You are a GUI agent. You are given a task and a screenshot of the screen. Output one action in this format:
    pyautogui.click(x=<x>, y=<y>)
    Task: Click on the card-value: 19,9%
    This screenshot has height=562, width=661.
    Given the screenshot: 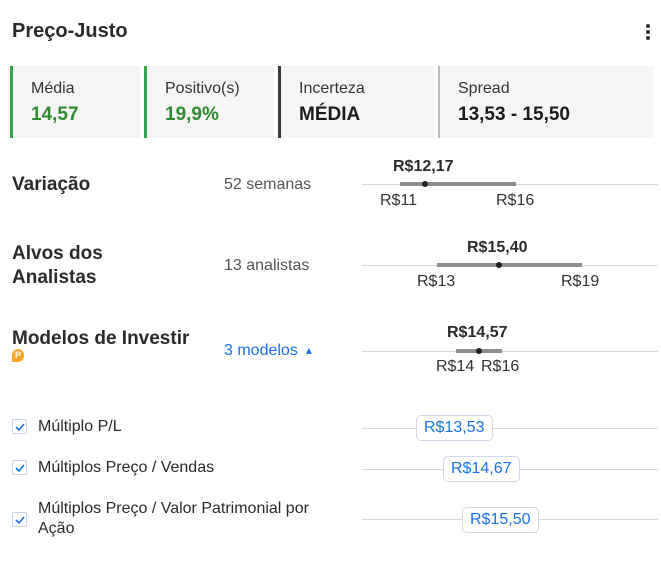 What is the action you would take?
    pyautogui.click(x=192, y=114)
    